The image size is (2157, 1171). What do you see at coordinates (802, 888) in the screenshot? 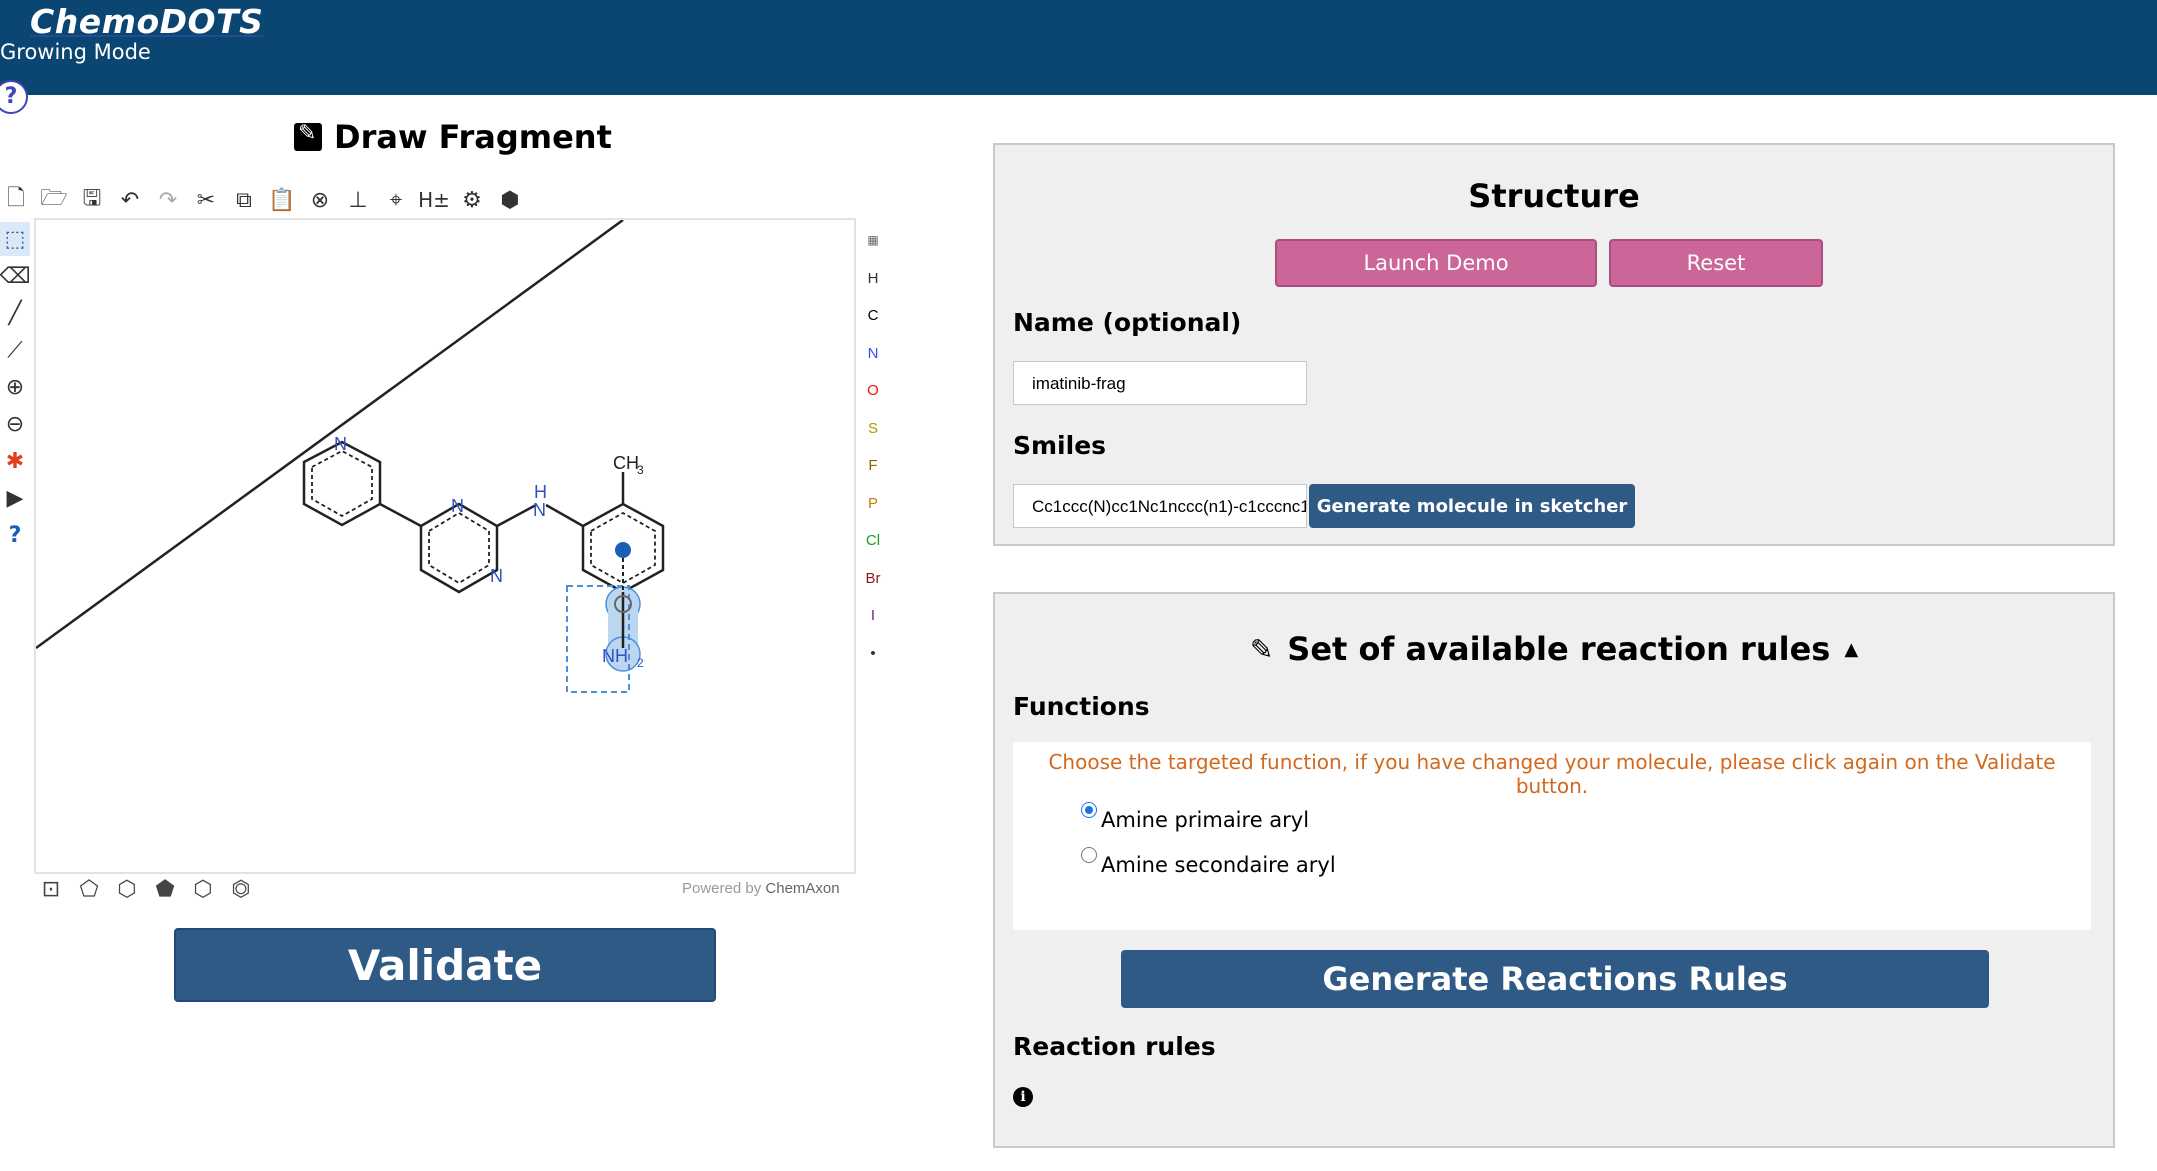
I see `powered-brand: ChemAxon` at bounding box center [802, 888].